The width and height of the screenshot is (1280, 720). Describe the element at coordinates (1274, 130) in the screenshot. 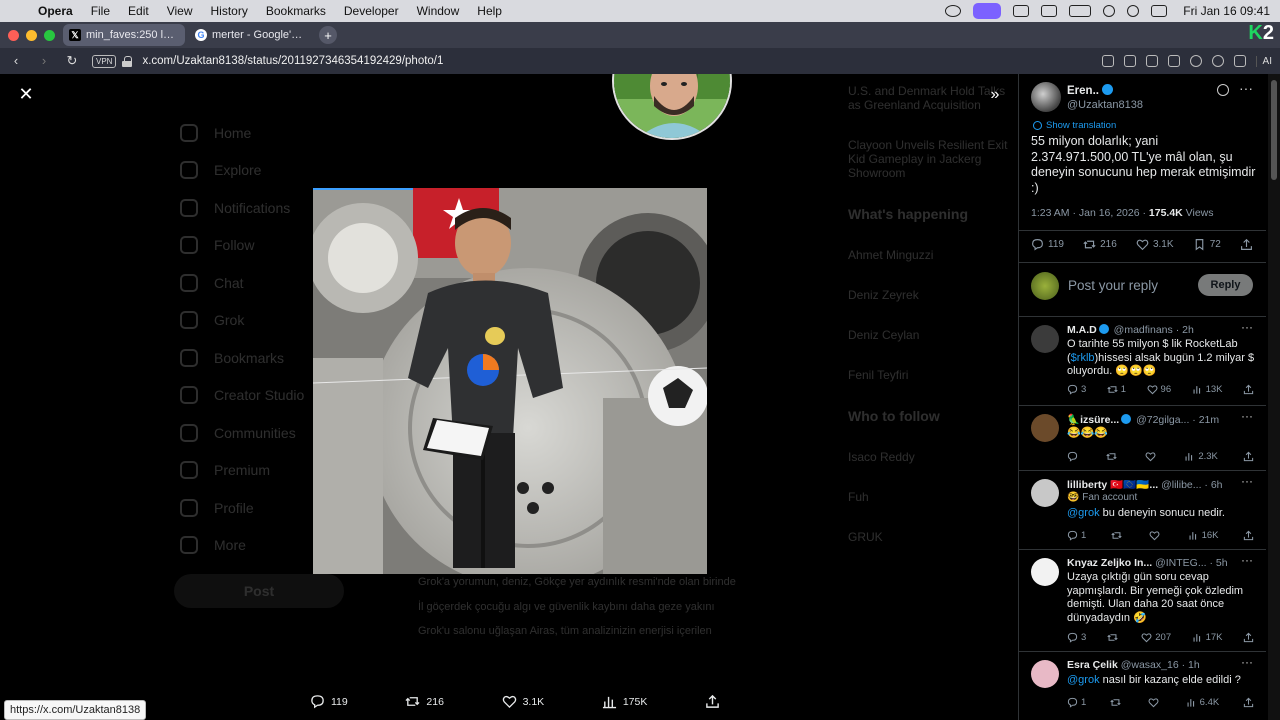

I see `scrollbar-thumb` at that location.